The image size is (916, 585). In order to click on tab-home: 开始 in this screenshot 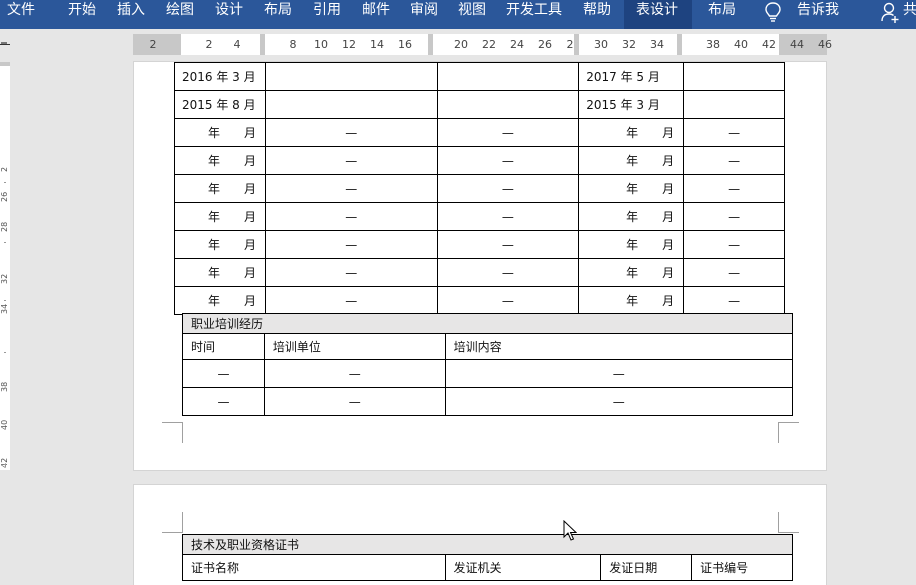, I will do `click(82, 14)`.